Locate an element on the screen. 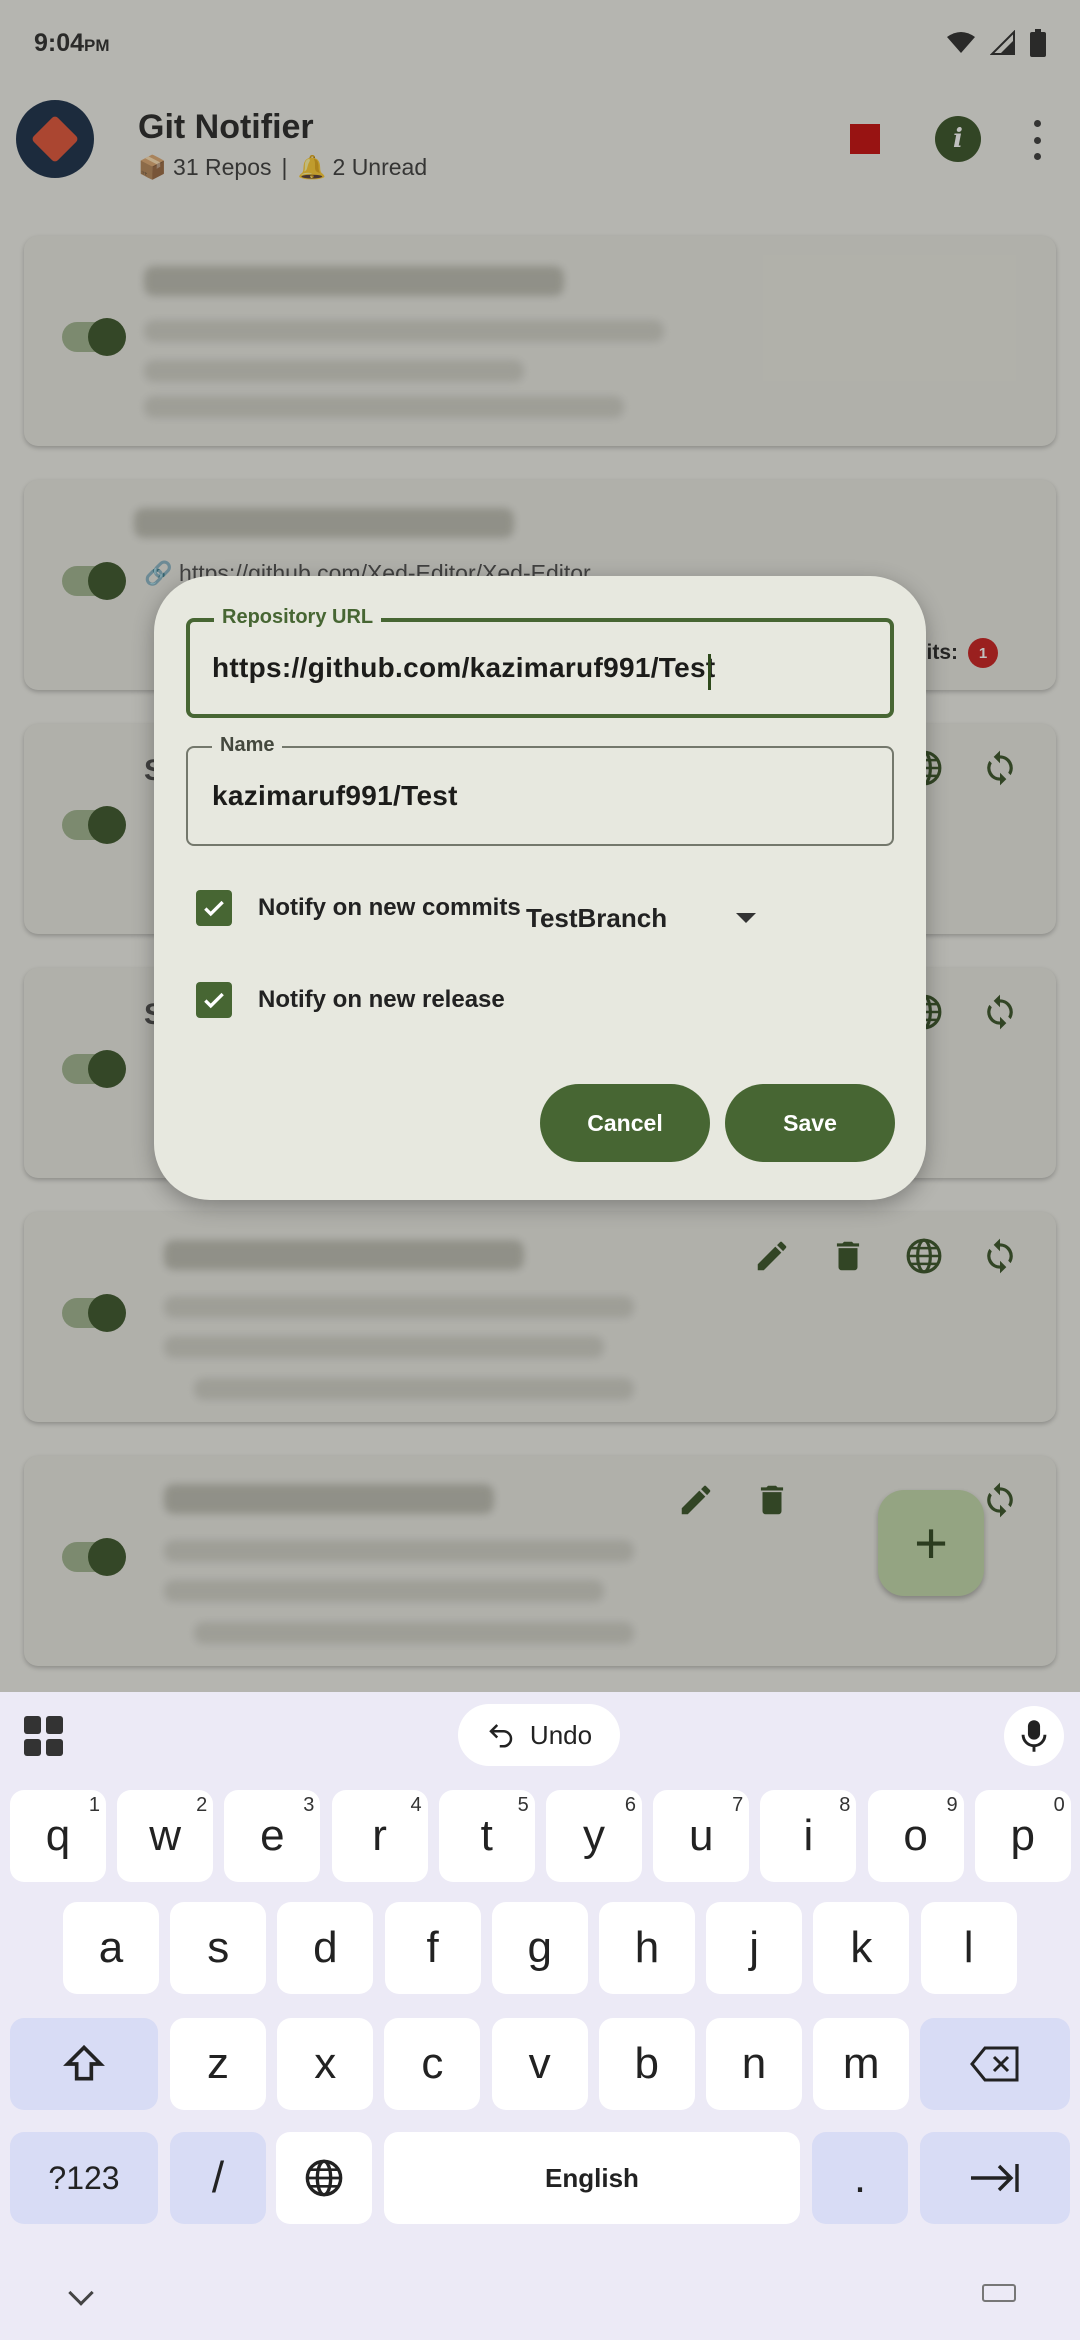 Image resolution: width=1080 pixels, height=2340 pixels. key-i: i8 is located at coordinates (808, 1836).